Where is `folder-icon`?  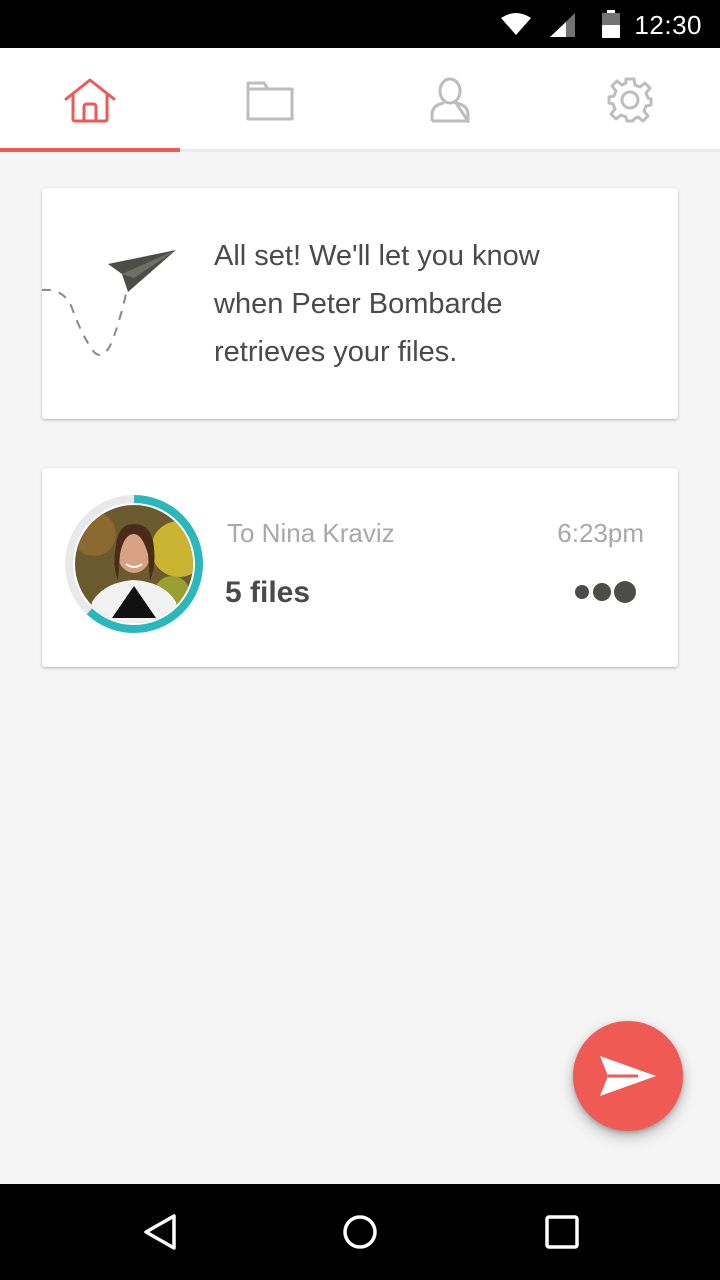 folder-icon is located at coordinates (270, 101).